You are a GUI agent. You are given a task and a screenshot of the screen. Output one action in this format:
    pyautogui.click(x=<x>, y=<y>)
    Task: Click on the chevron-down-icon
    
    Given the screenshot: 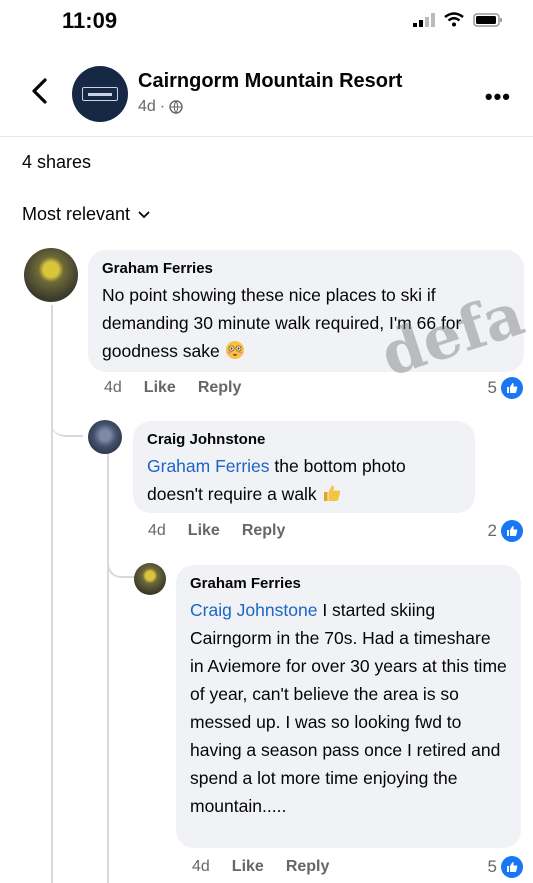 What is the action you would take?
    pyautogui.click(x=144, y=214)
    